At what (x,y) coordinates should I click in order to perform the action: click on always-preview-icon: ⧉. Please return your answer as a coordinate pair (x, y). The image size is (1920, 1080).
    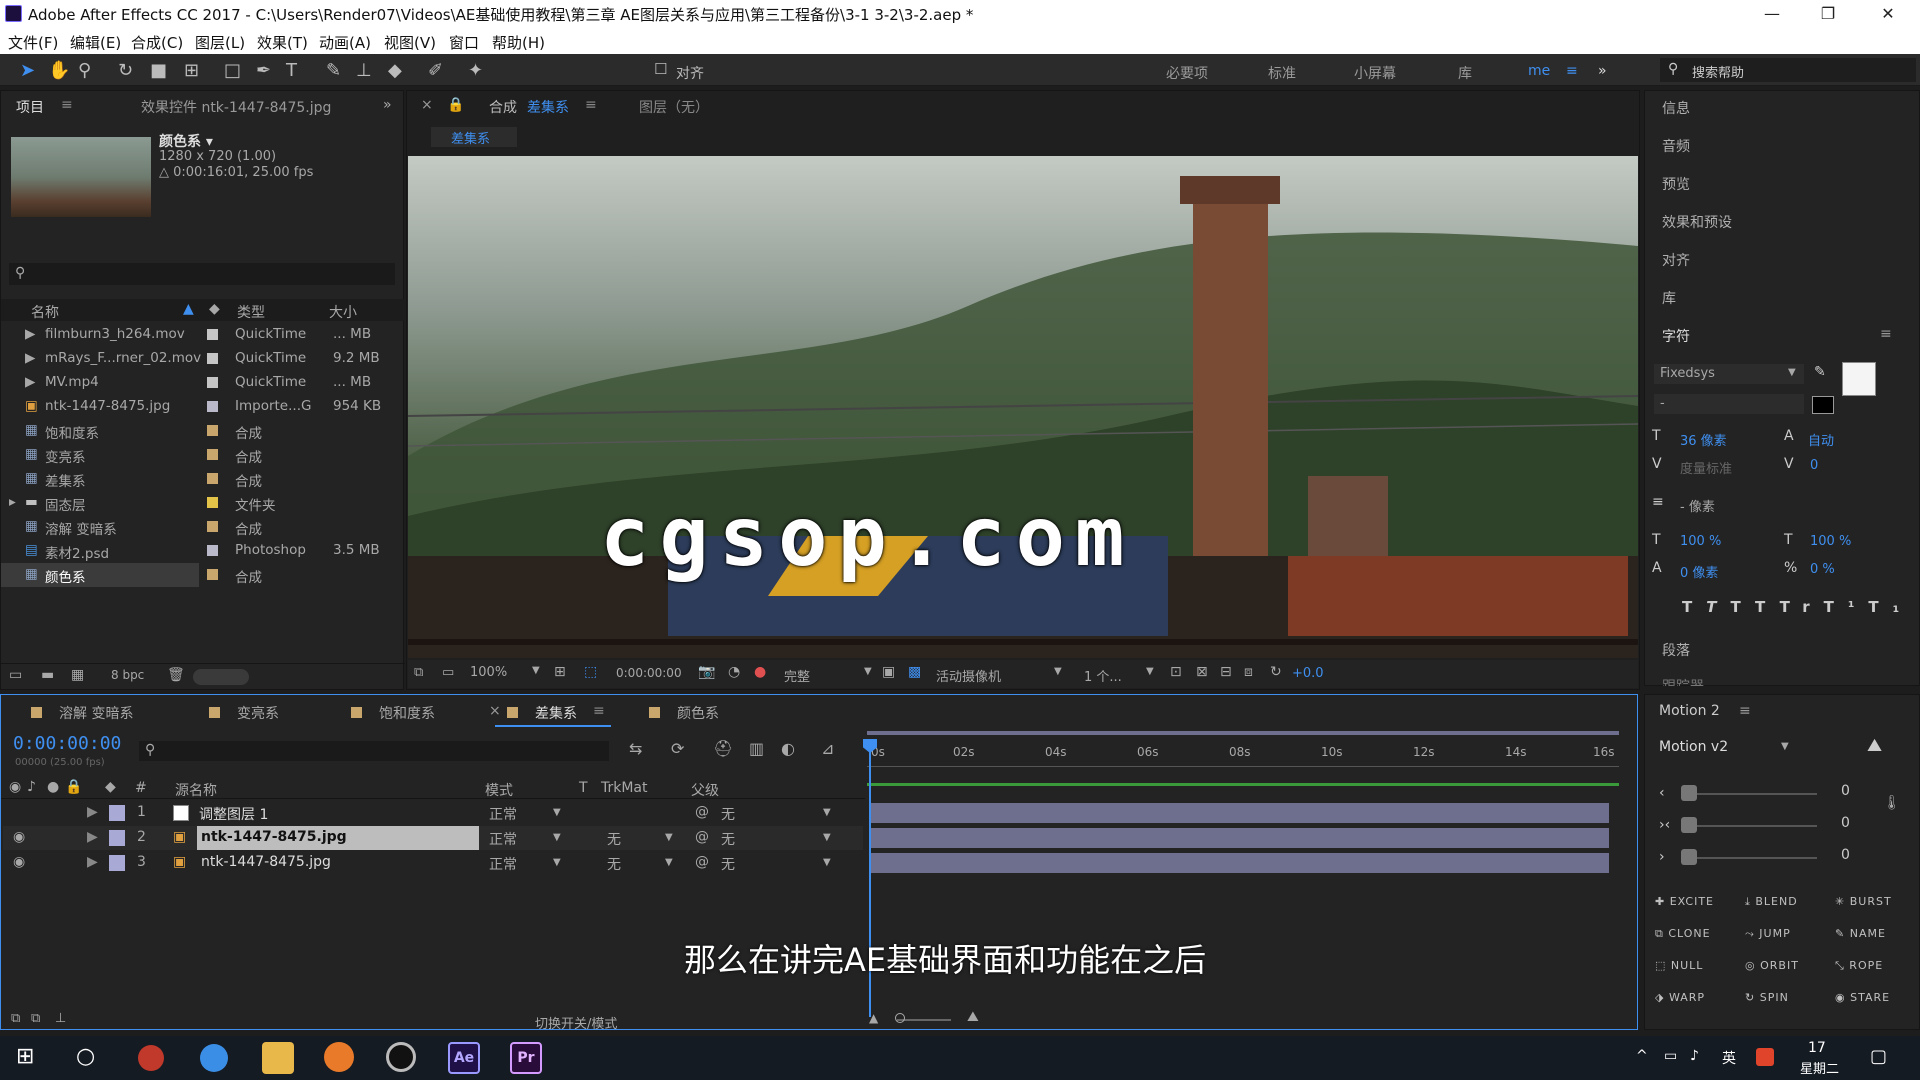
    Looking at the image, I should click on (418, 672).